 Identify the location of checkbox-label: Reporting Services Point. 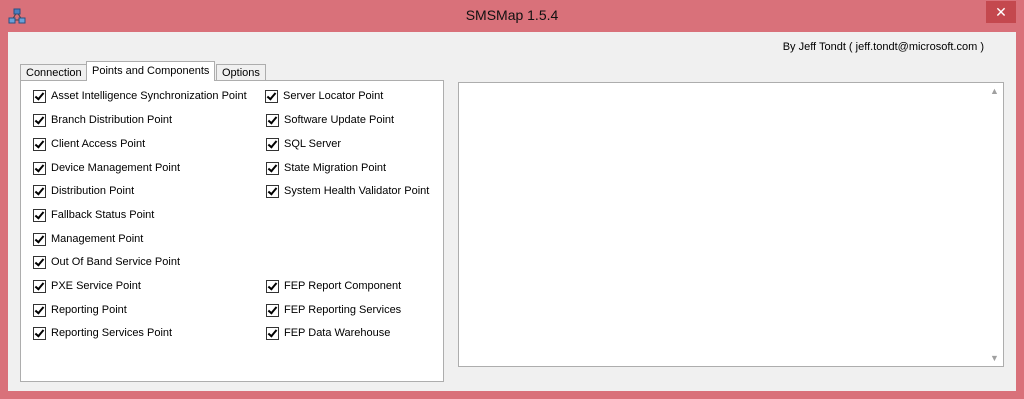
(112, 333).